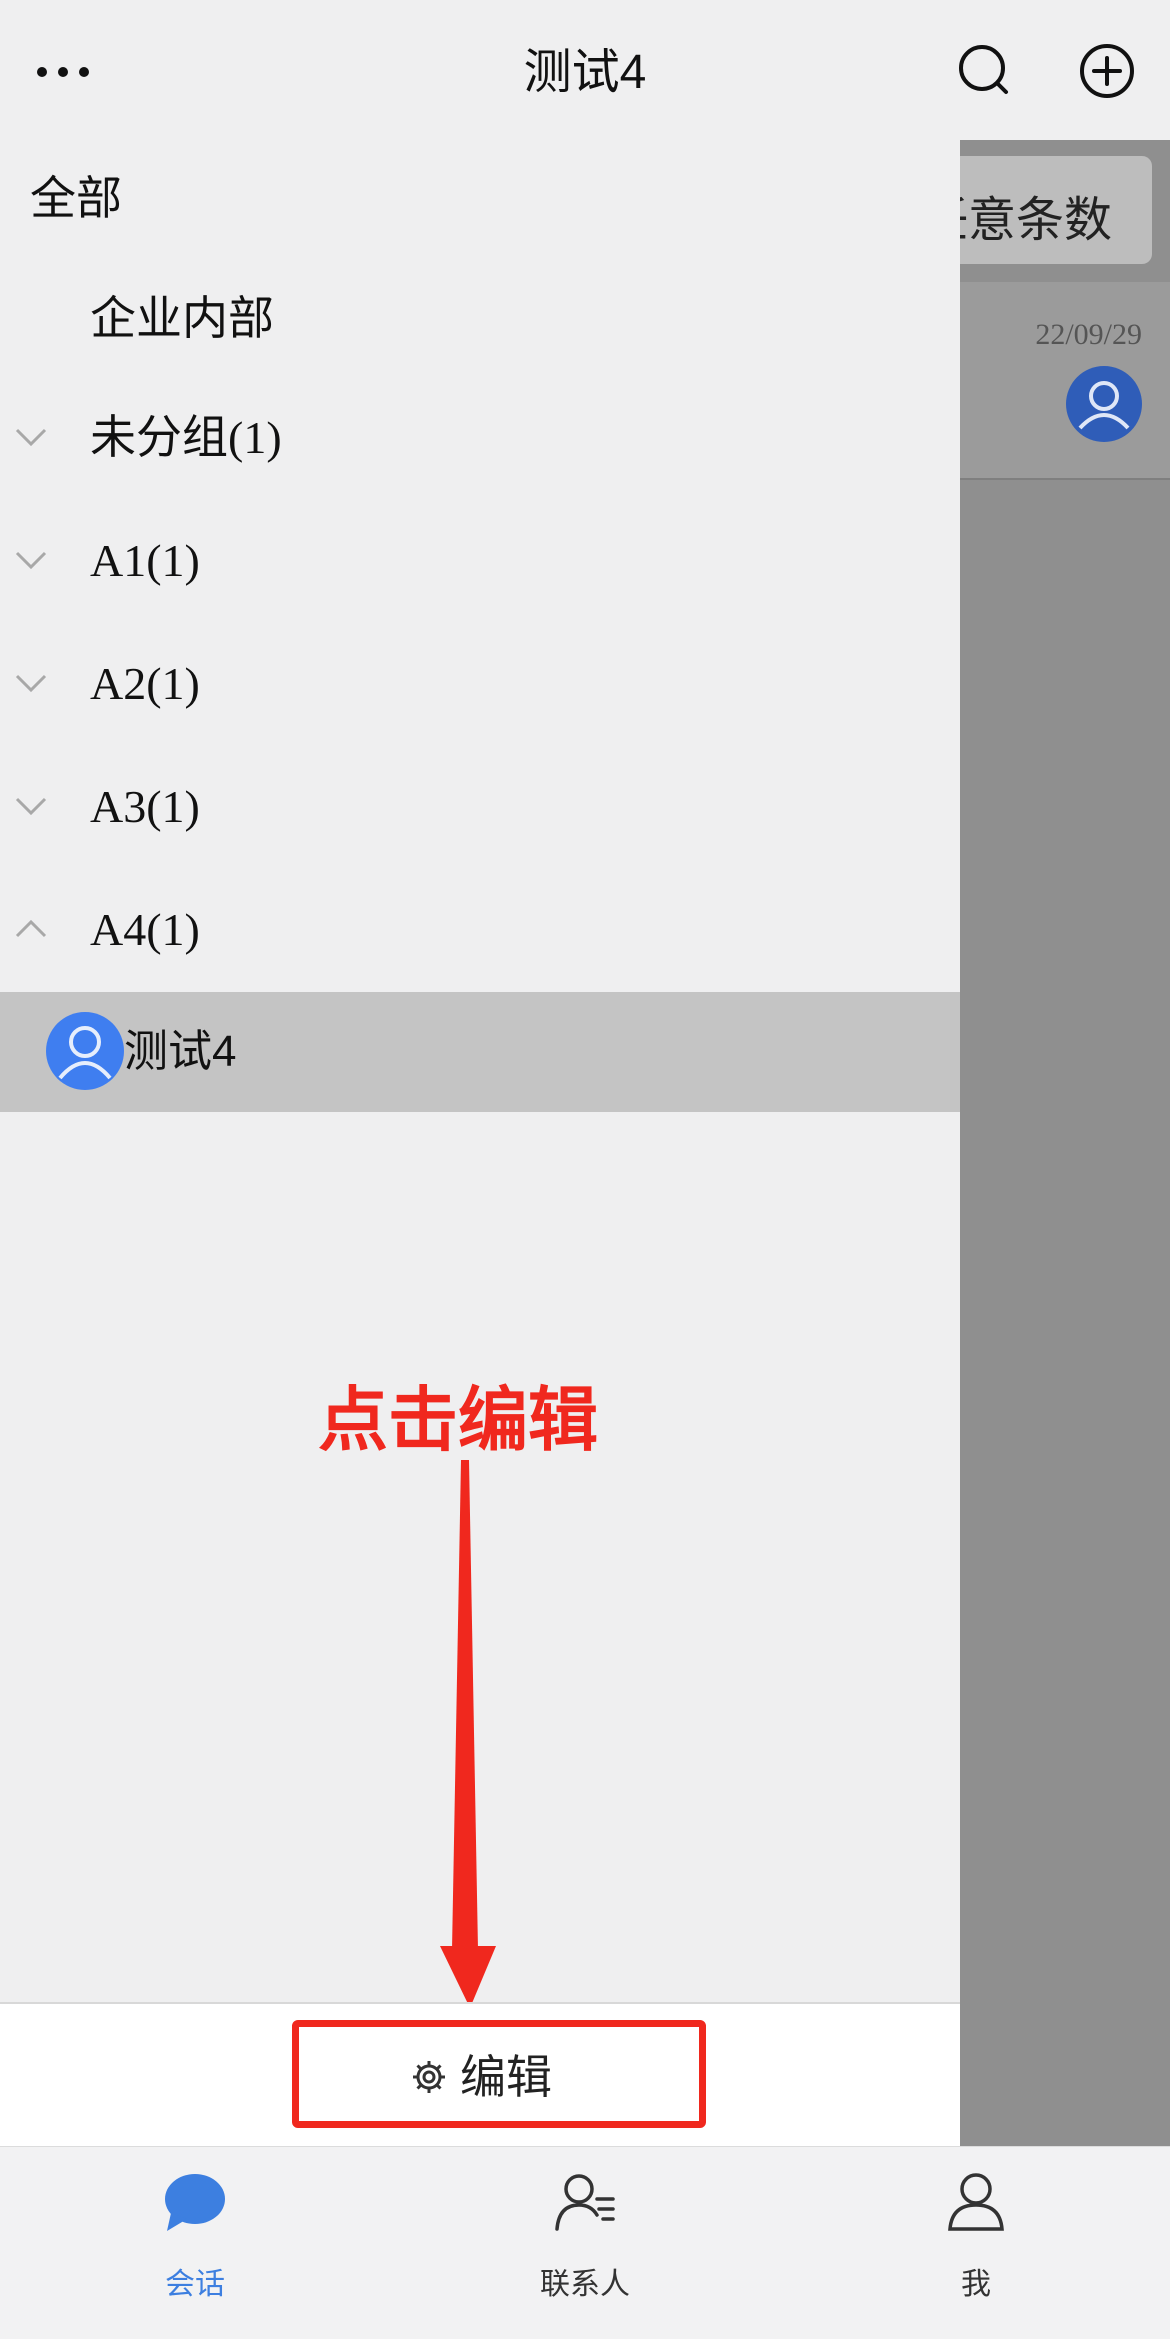 The image size is (1170, 2339). I want to click on tab-conversations: 会话, so click(195, 2243).